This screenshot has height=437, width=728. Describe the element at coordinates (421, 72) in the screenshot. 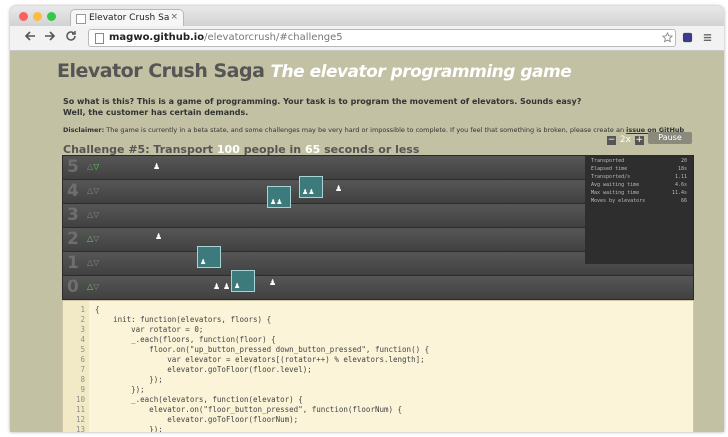

I see `page-subtitle: The elevator programming game` at that location.